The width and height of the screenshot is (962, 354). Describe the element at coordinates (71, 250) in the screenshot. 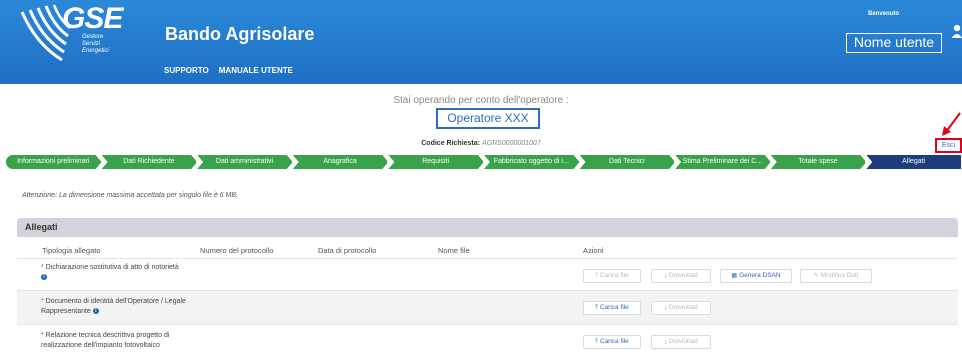

I see `column-header-tipologia: Tipologia allegato` at that location.